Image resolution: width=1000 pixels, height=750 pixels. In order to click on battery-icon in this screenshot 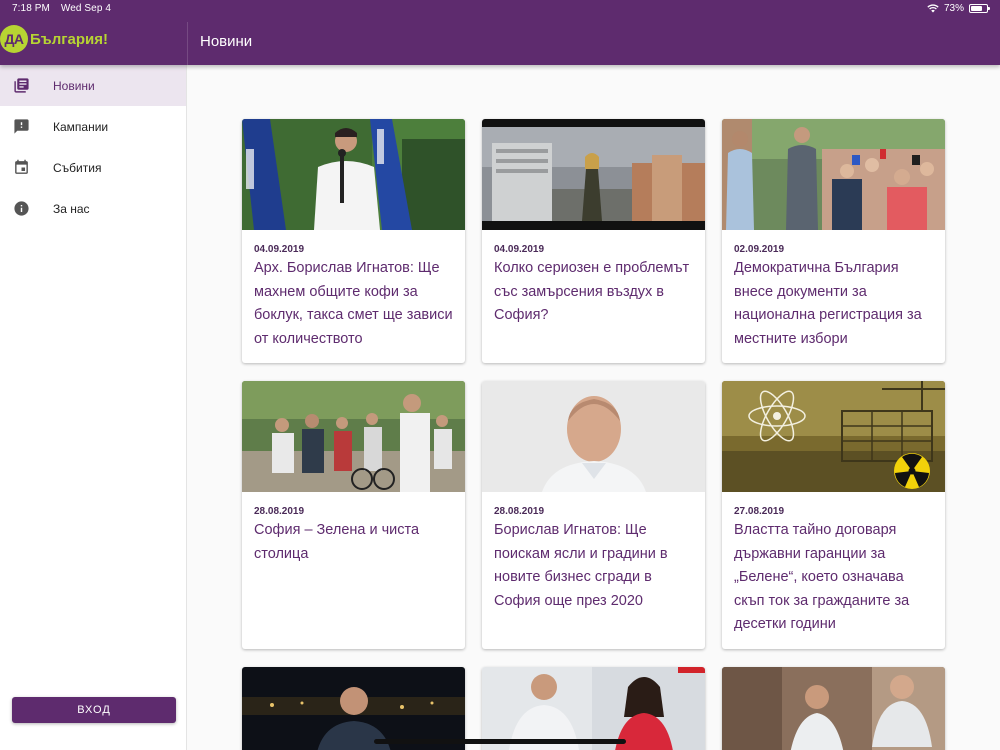, I will do `click(979, 8)`.